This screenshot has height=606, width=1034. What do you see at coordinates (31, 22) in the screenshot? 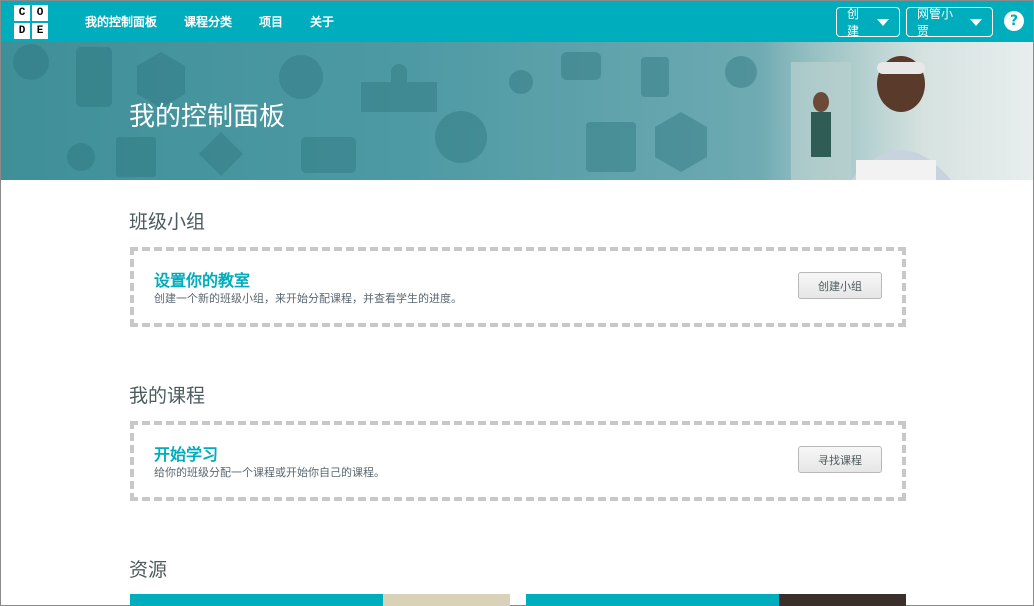
I see `code-logo: C O D E` at bounding box center [31, 22].